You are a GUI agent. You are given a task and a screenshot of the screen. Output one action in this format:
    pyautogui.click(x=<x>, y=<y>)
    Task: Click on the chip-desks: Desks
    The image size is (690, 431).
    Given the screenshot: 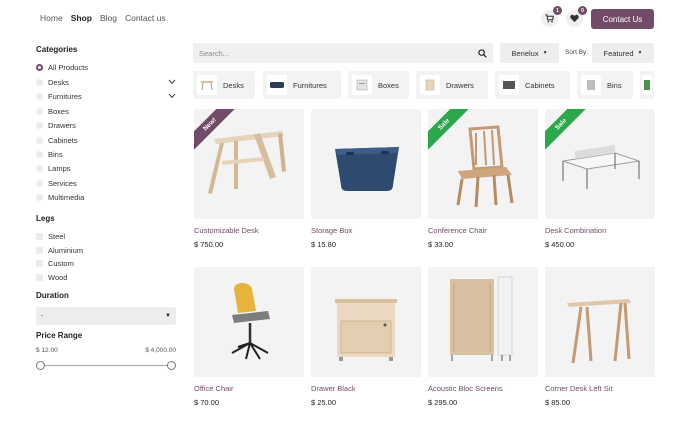 What is the action you would take?
    pyautogui.click(x=224, y=85)
    